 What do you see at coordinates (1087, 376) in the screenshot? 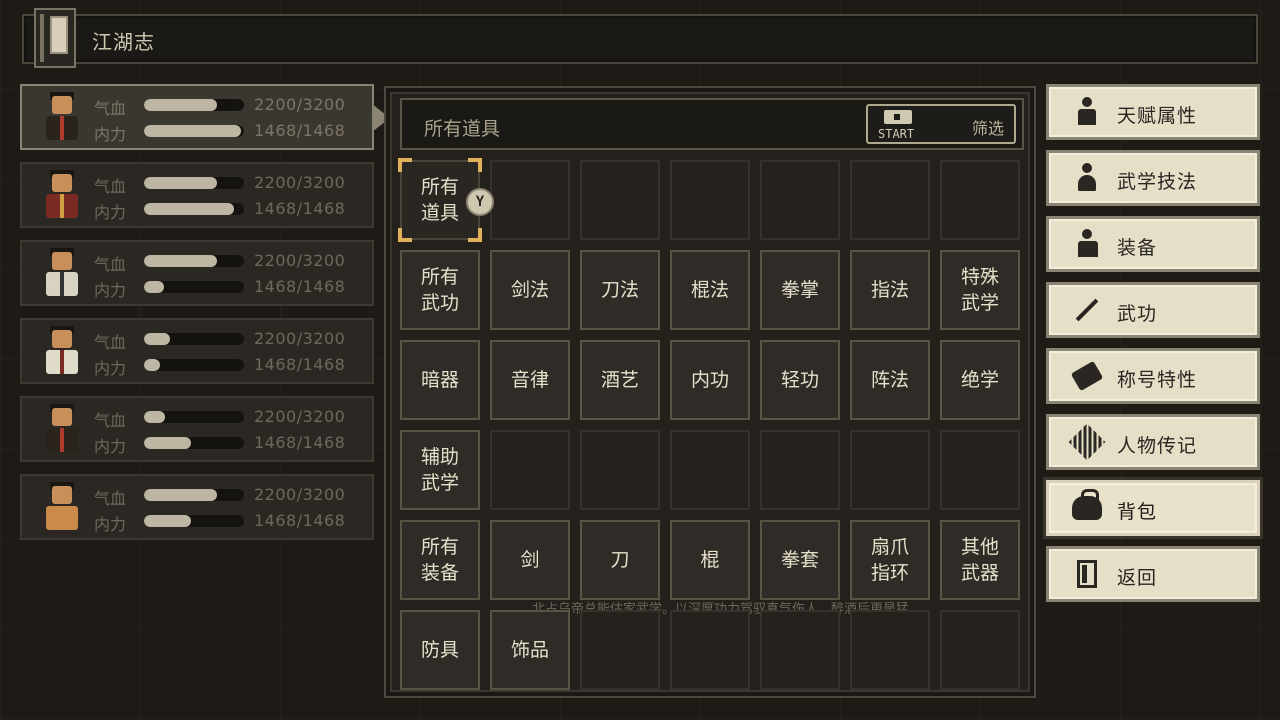
I see `tag-icon` at bounding box center [1087, 376].